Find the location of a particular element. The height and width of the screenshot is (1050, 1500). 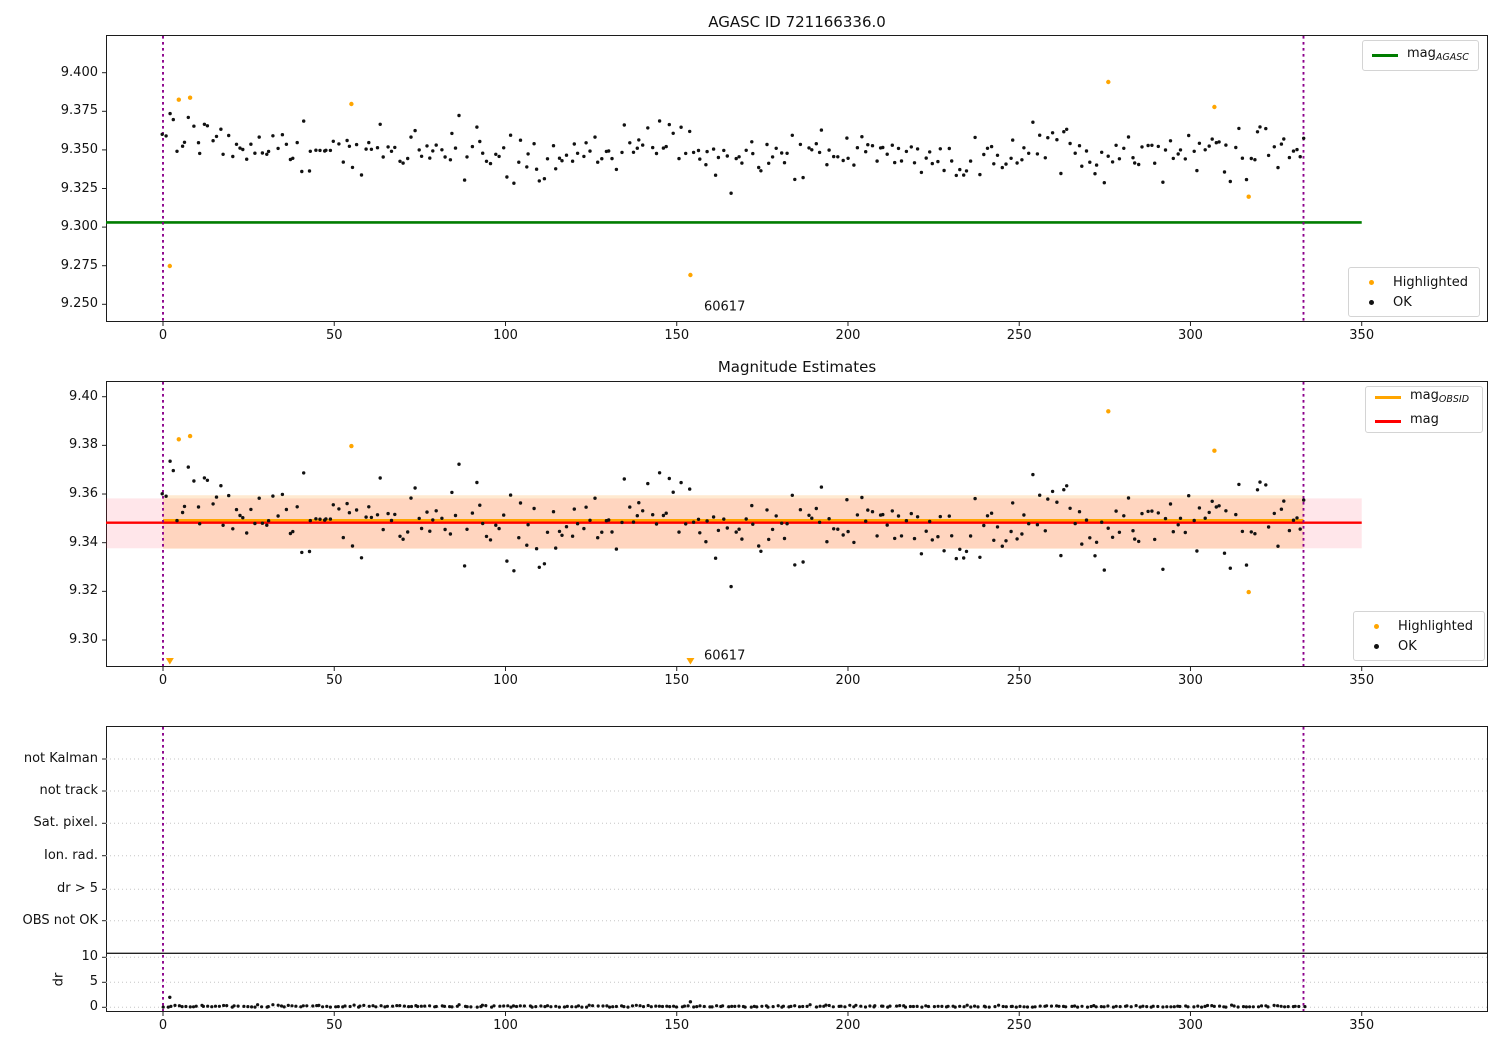

legend-item-mag-agasc: magAGASC is located at coordinates (1420, 55).